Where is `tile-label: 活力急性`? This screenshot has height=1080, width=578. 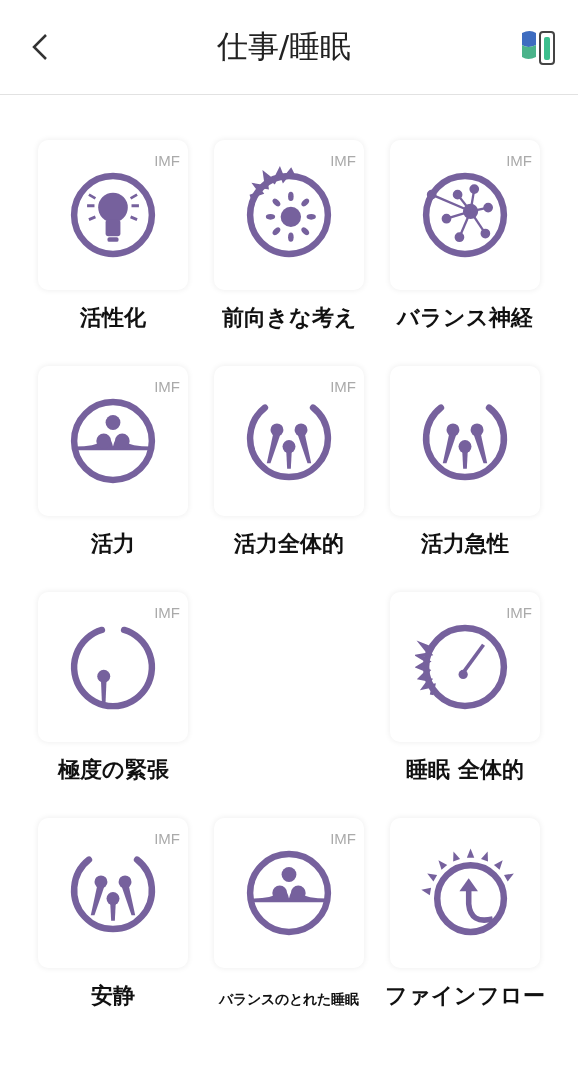
tile-label: 活力急性 is located at coordinates (465, 544).